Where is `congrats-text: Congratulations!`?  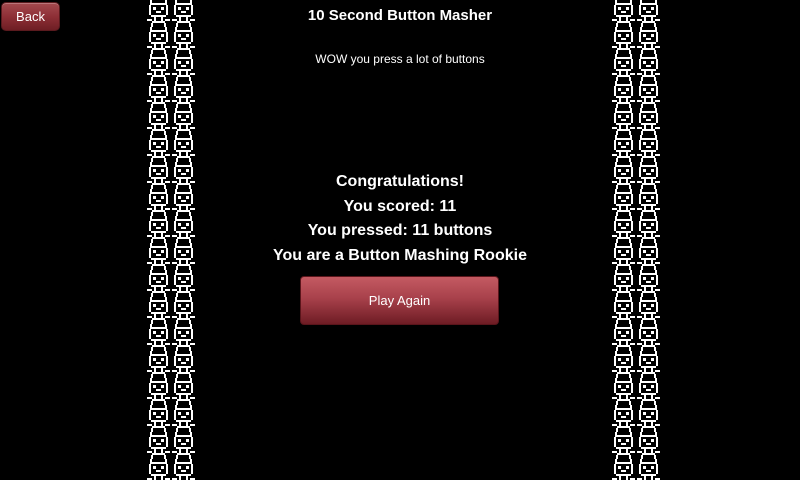
congrats-text: Congratulations! is located at coordinates (400, 181).